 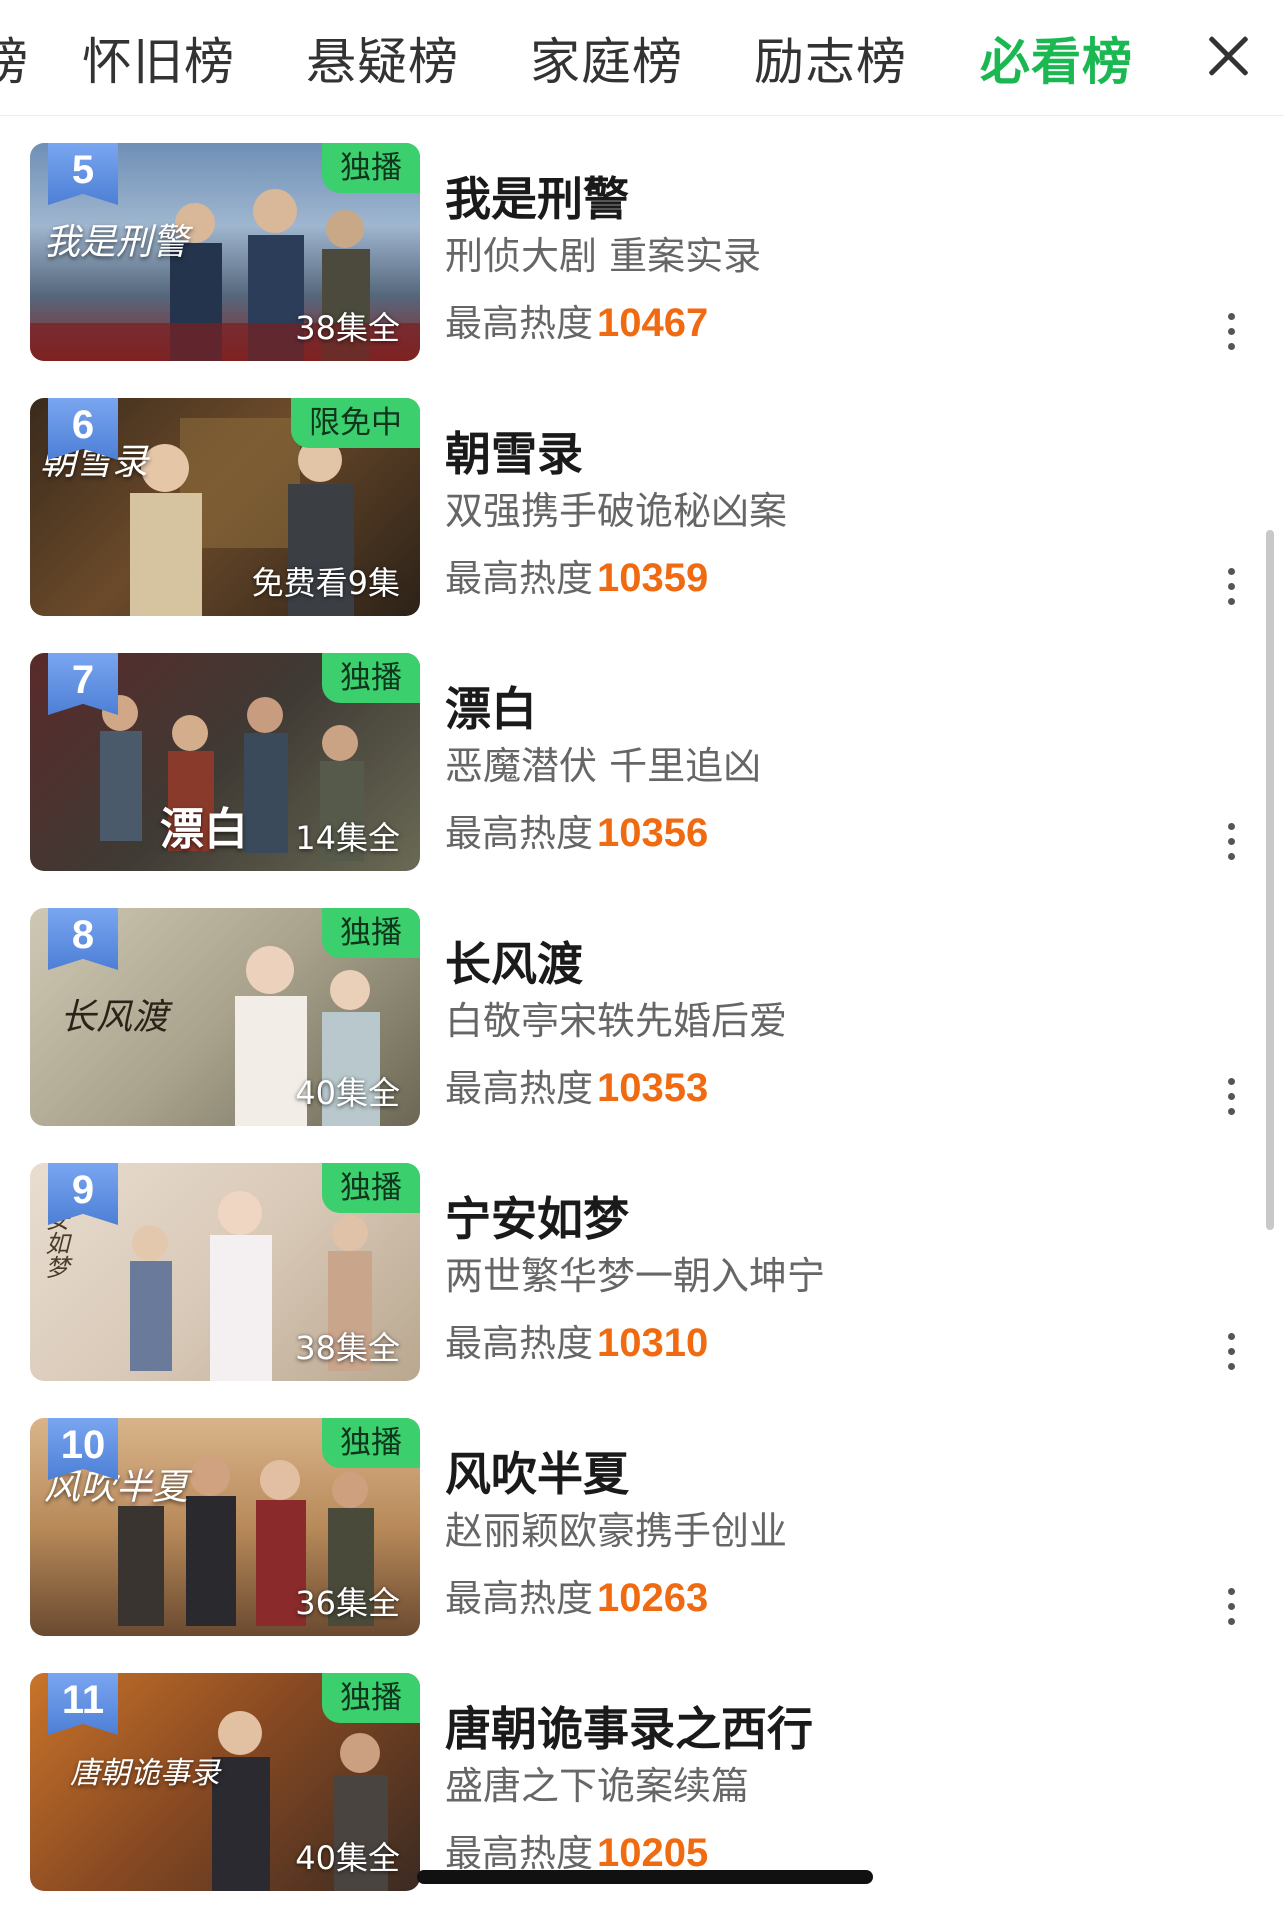 What do you see at coordinates (158, 58) in the screenshot?
I see `tab-nostalgia: 怀旧榜` at bounding box center [158, 58].